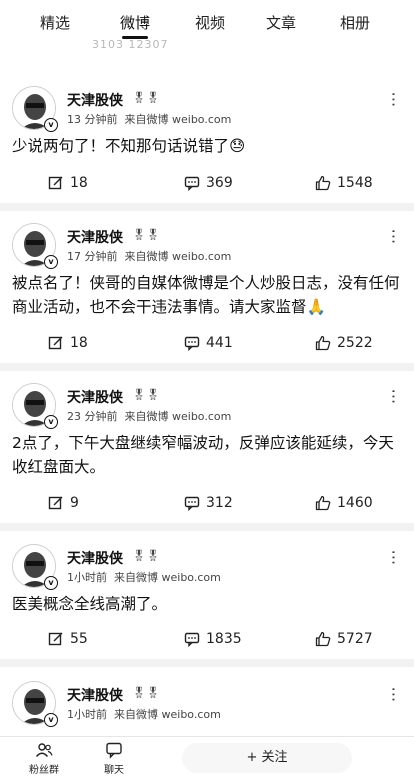  Describe the element at coordinates (355, 503) in the screenshot. I see `like-count: 1460` at that location.